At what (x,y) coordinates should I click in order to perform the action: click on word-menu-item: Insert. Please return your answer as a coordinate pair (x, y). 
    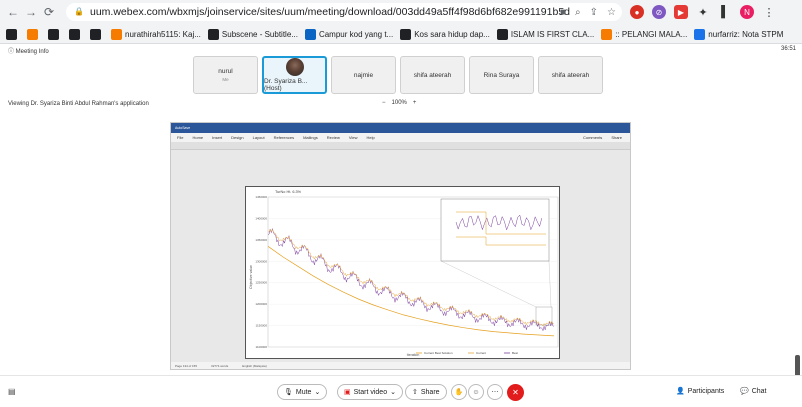
    Looking at the image, I should click on (217, 137).